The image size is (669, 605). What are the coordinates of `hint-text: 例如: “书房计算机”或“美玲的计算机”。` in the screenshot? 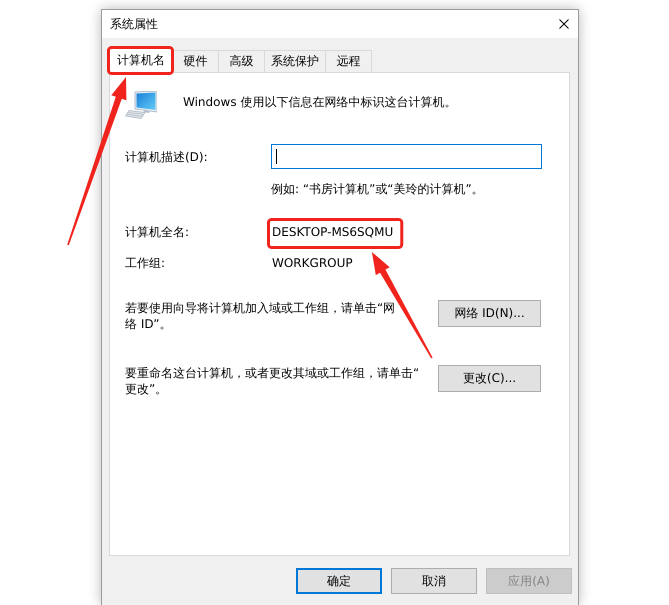 It's located at (377, 189).